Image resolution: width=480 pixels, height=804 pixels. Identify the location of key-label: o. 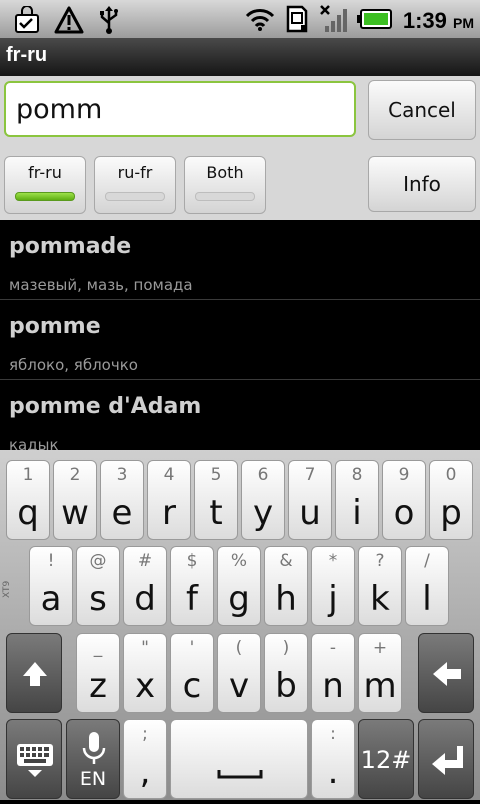
(404, 513).